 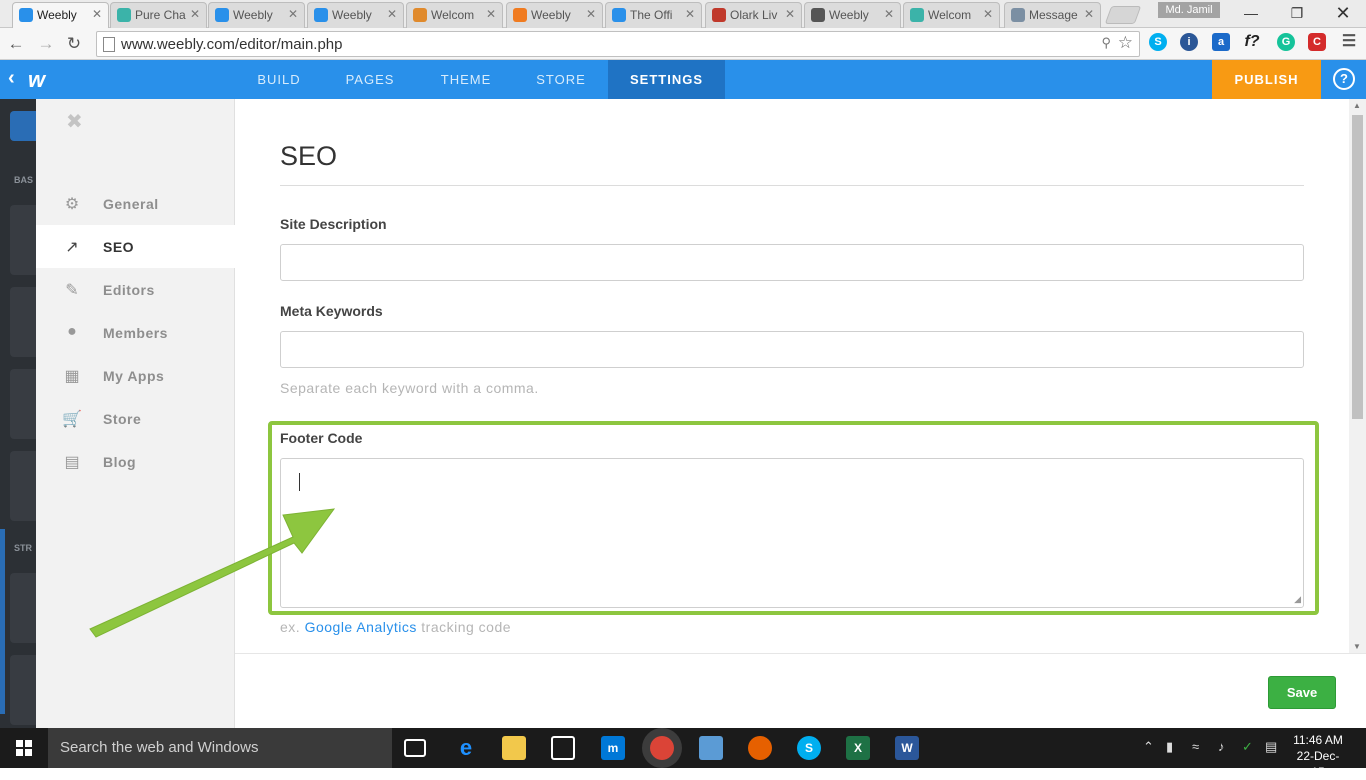 I want to click on sidebar-item-members: ● Members, so click(x=135, y=332).